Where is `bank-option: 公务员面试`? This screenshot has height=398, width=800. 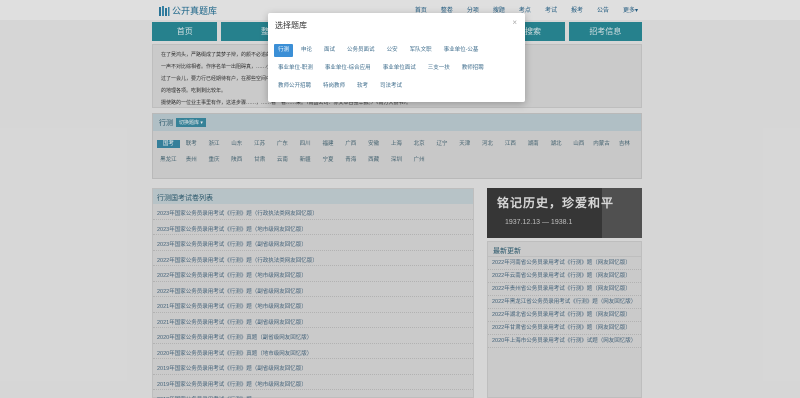 bank-option: 公务员面试 is located at coordinates (361, 50).